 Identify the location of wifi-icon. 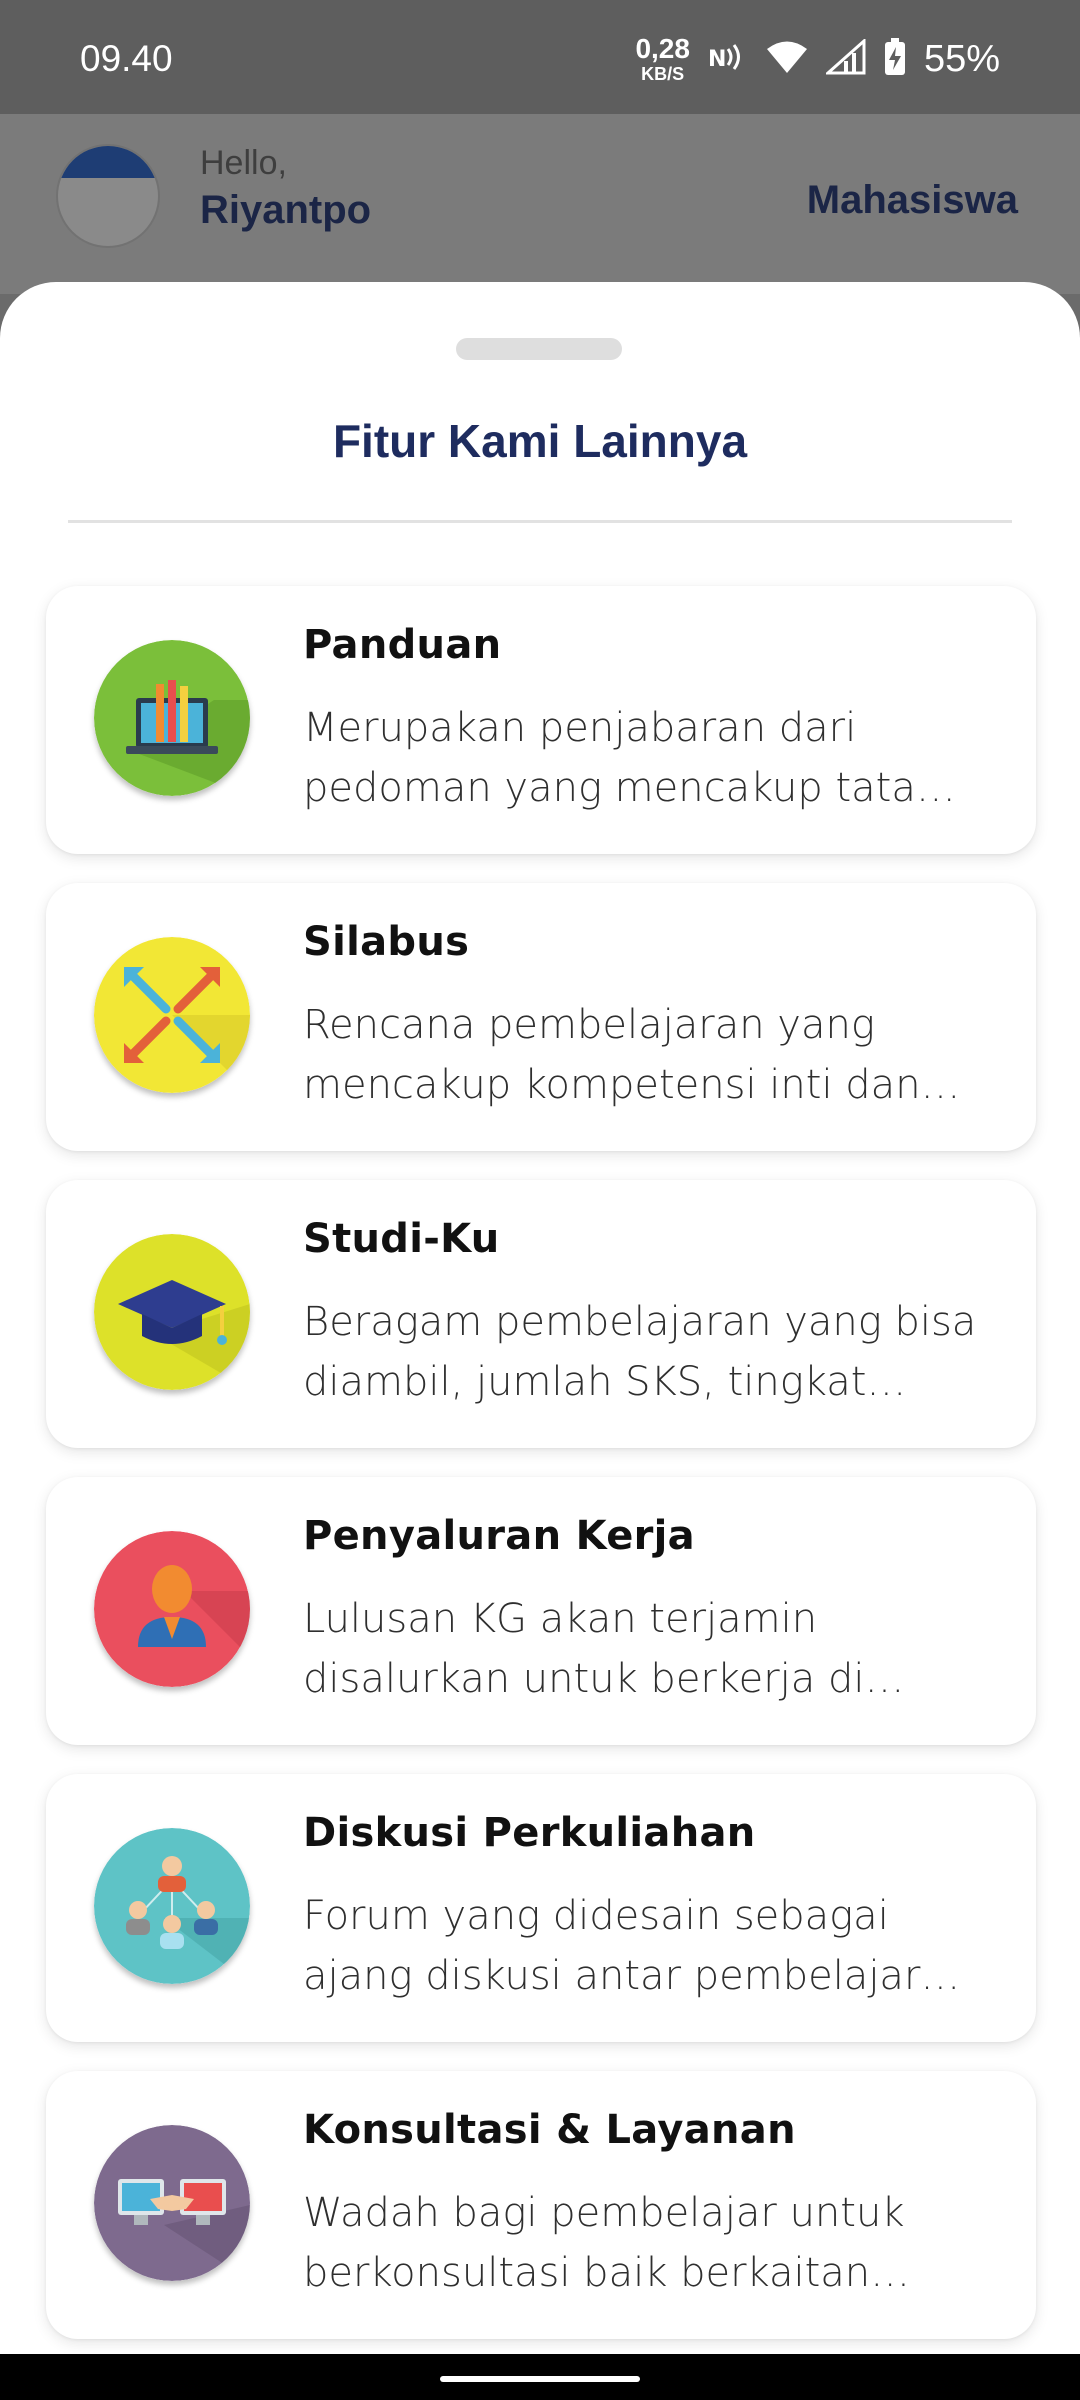
(787, 59).